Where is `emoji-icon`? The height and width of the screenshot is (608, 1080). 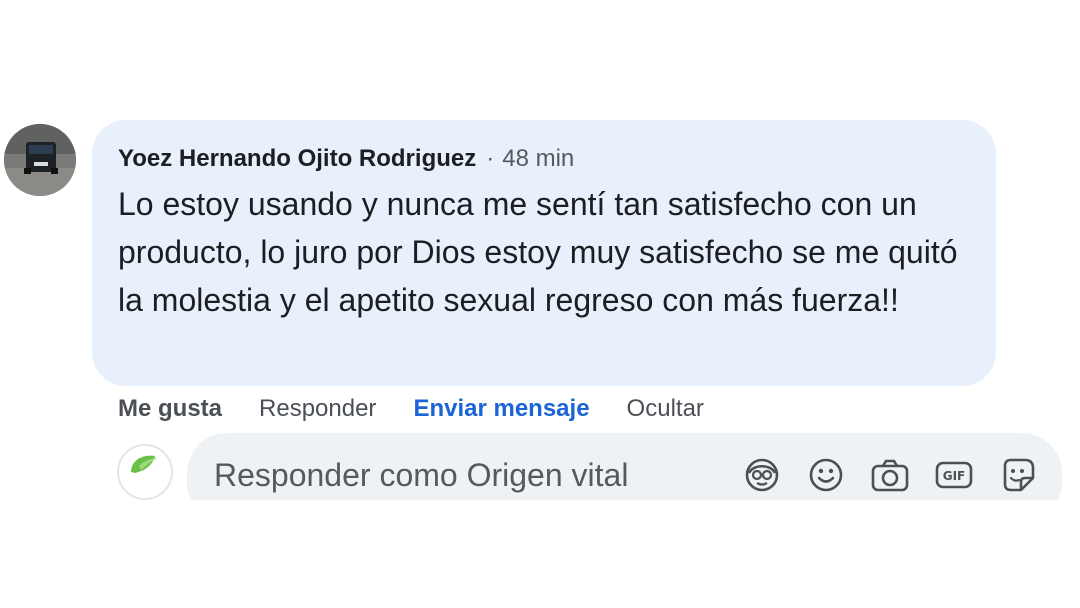
emoji-icon is located at coordinates (826, 475).